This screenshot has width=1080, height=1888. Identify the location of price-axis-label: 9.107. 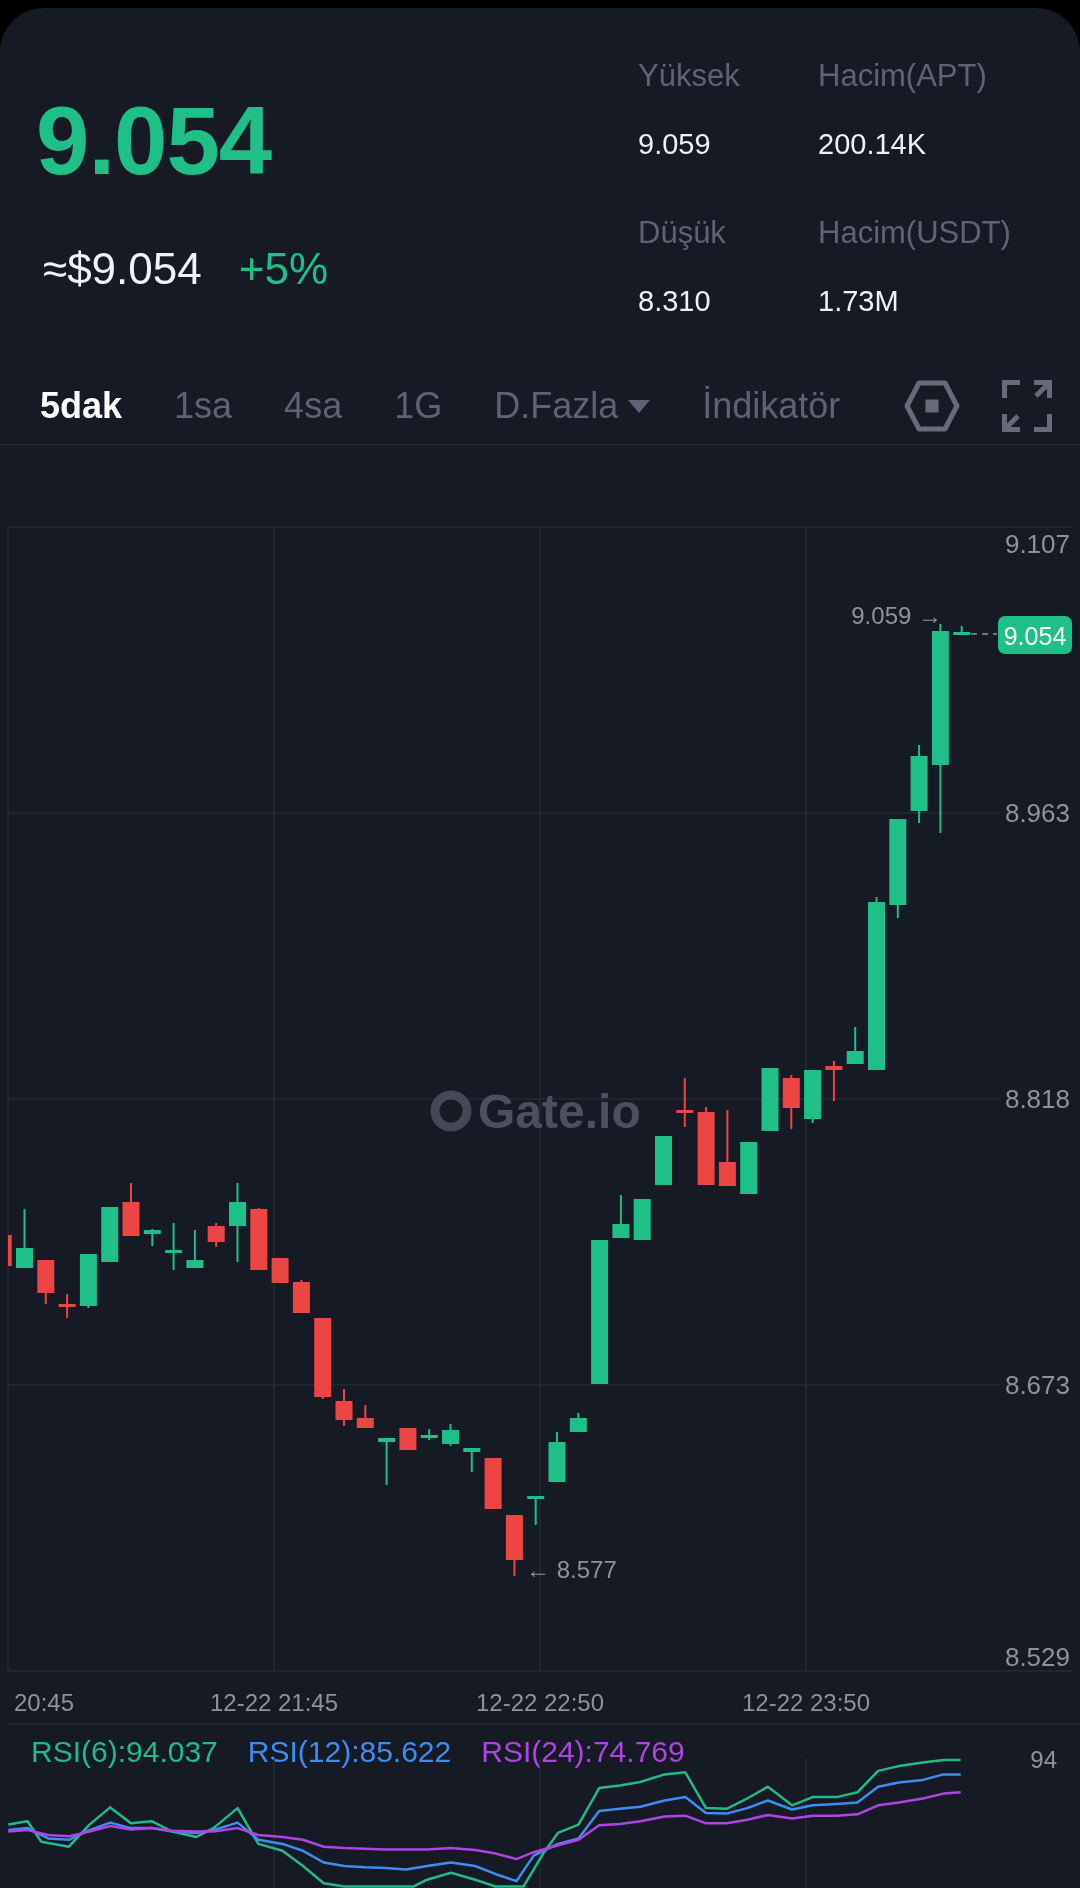
(1037, 544).